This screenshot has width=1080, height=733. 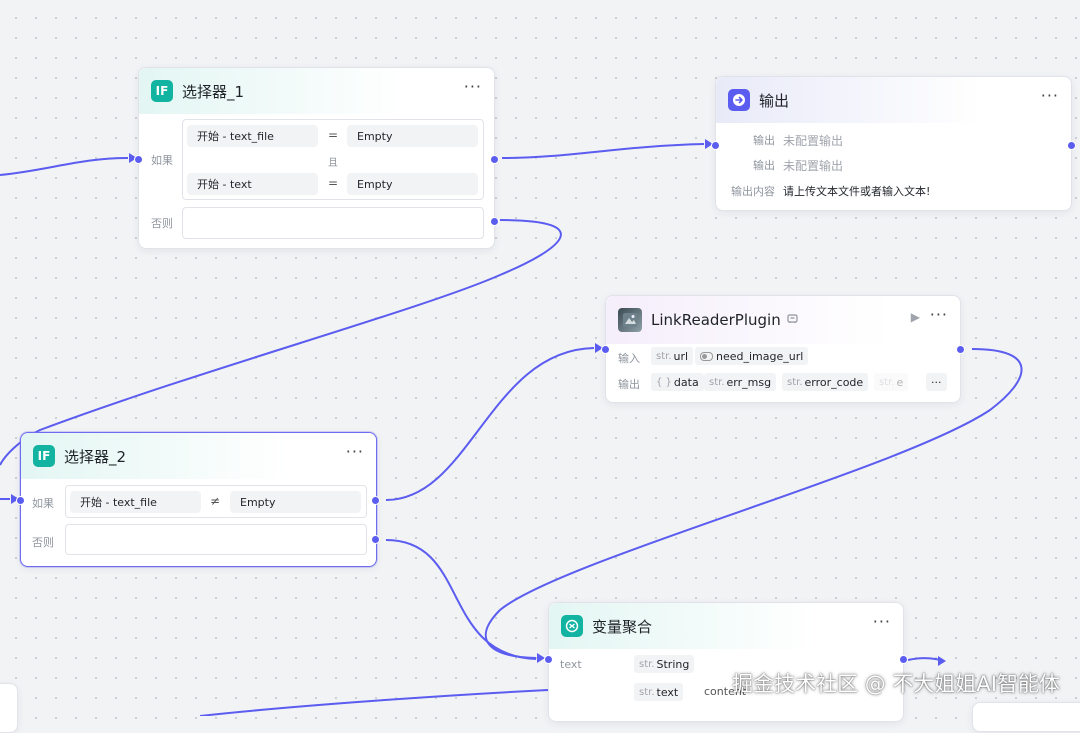 What do you see at coordinates (752, 356) in the screenshot?
I see `input-param-need-image-url: need_image_url` at bounding box center [752, 356].